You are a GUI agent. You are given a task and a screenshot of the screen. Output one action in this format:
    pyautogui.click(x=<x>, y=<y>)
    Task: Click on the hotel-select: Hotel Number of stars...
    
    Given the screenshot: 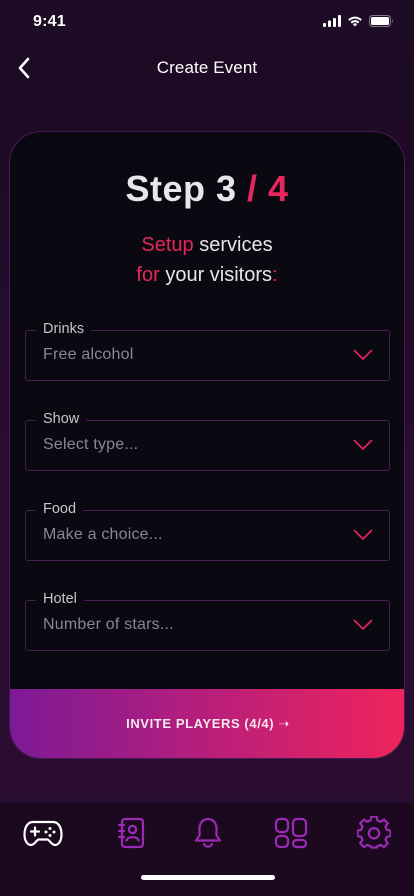 What is the action you would take?
    pyautogui.click(x=207, y=620)
    